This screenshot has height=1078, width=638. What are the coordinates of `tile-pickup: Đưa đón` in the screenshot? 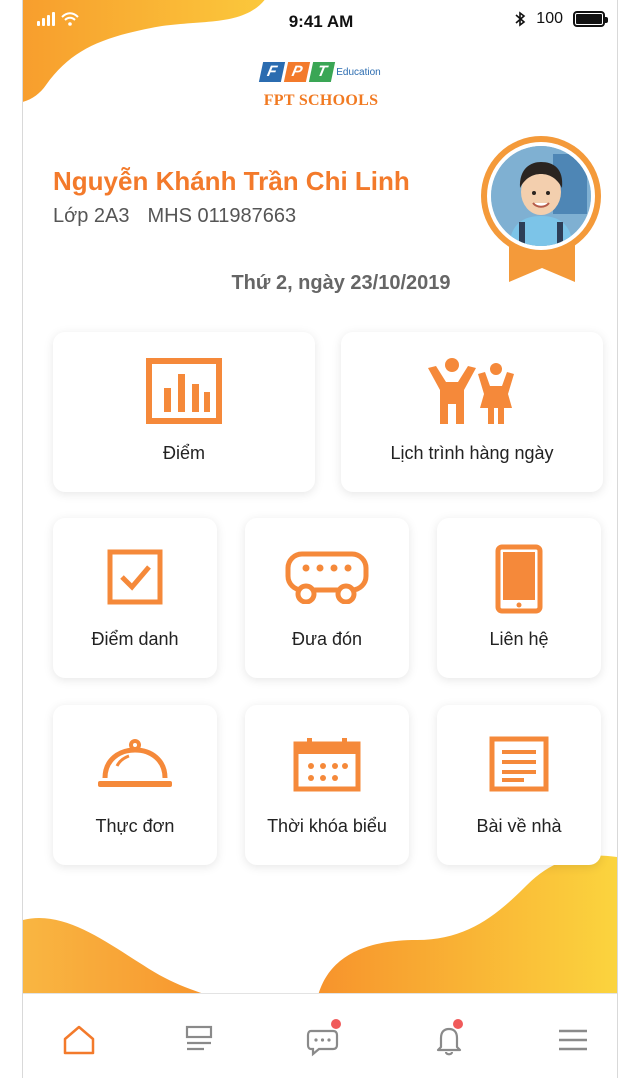 It's located at (327, 598).